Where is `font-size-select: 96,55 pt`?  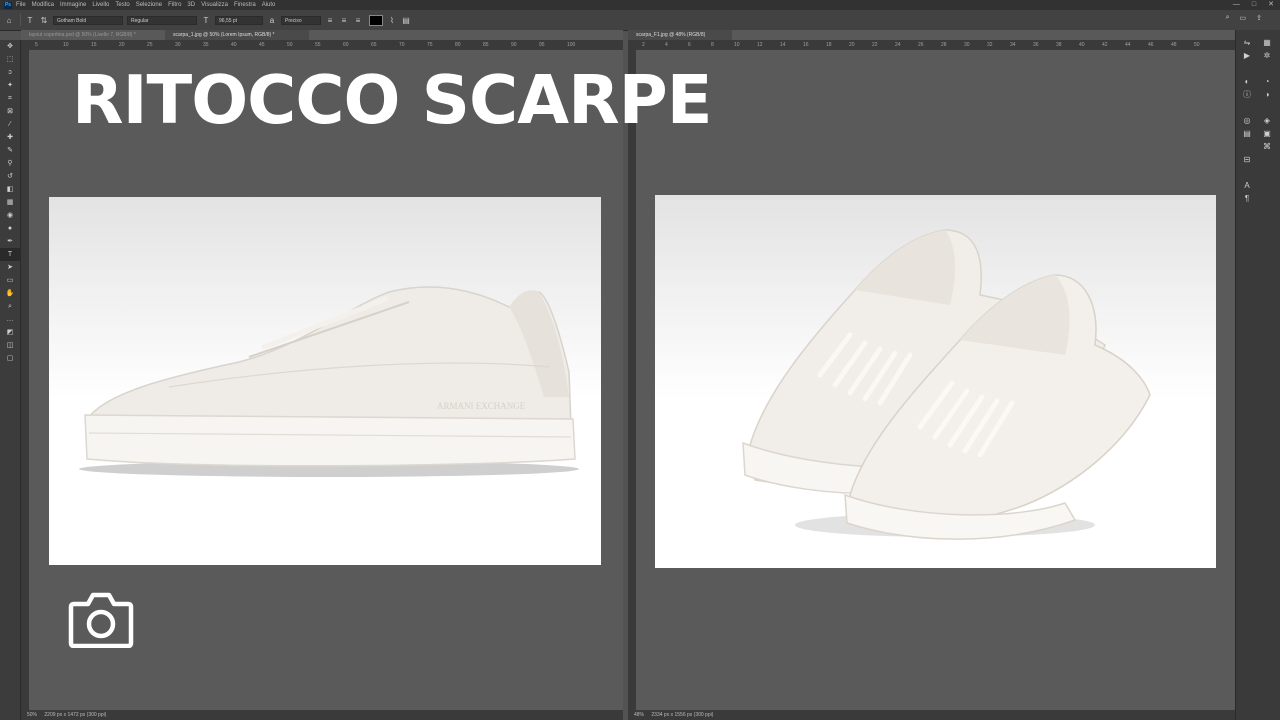
font-size-select: 96,55 pt is located at coordinates (239, 20).